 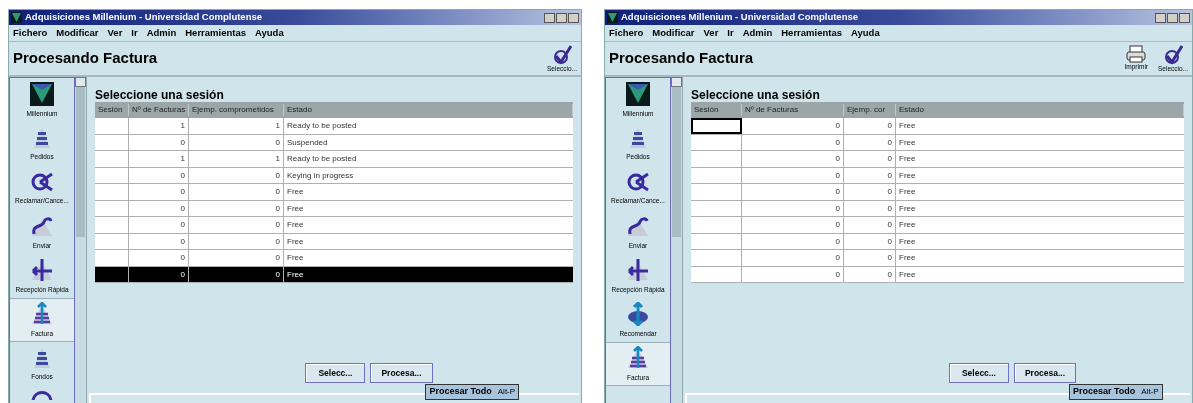 What do you see at coordinates (322, 126) in the screenshot?
I see `table-cell-text: Ready to be posted` at bounding box center [322, 126].